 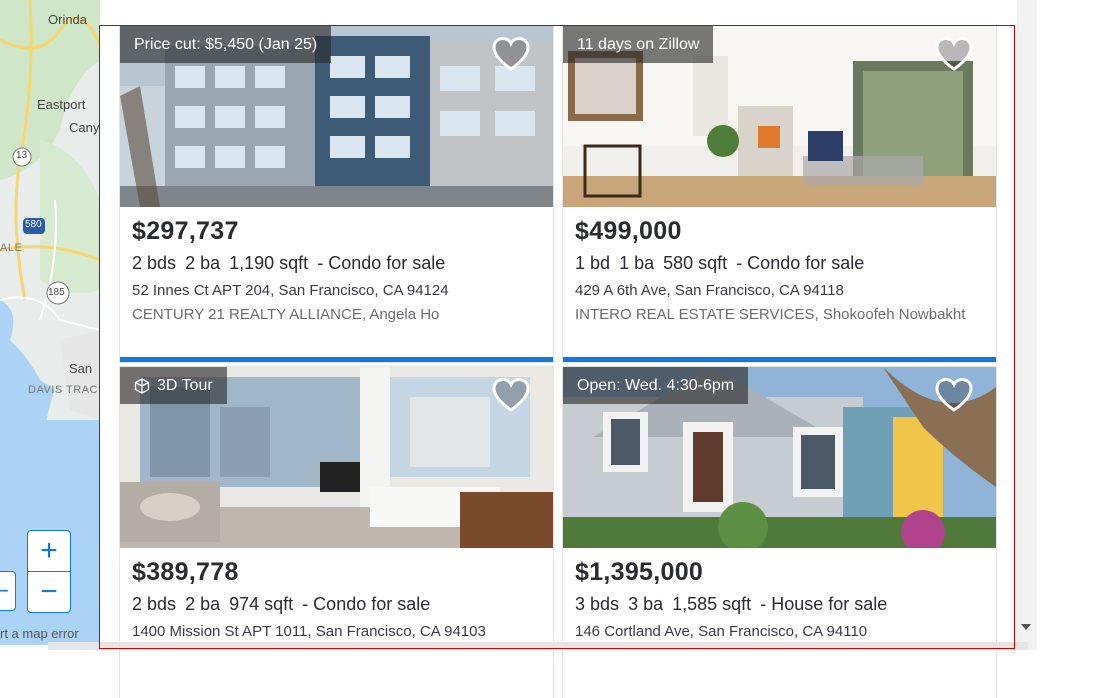 What do you see at coordinates (336, 572) in the screenshot?
I see `listing-price: $389,778` at bounding box center [336, 572].